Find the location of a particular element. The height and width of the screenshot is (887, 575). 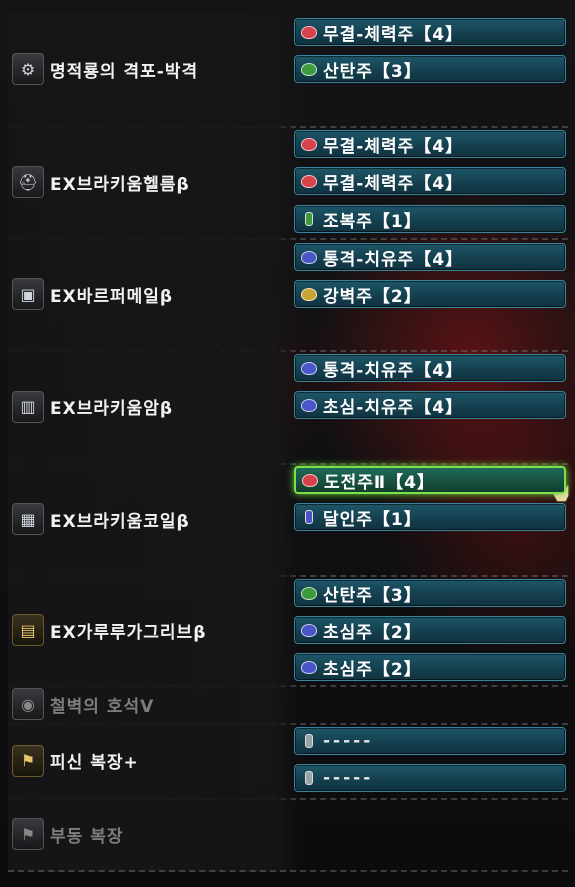

equipment-name: 부동 복장 is located at coordinates (87, 836).